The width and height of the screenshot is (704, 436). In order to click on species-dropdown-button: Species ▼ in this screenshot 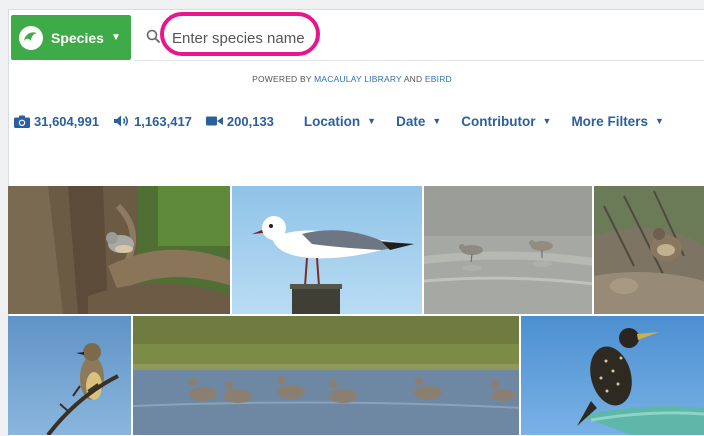, I will do `click(71, 37)`.